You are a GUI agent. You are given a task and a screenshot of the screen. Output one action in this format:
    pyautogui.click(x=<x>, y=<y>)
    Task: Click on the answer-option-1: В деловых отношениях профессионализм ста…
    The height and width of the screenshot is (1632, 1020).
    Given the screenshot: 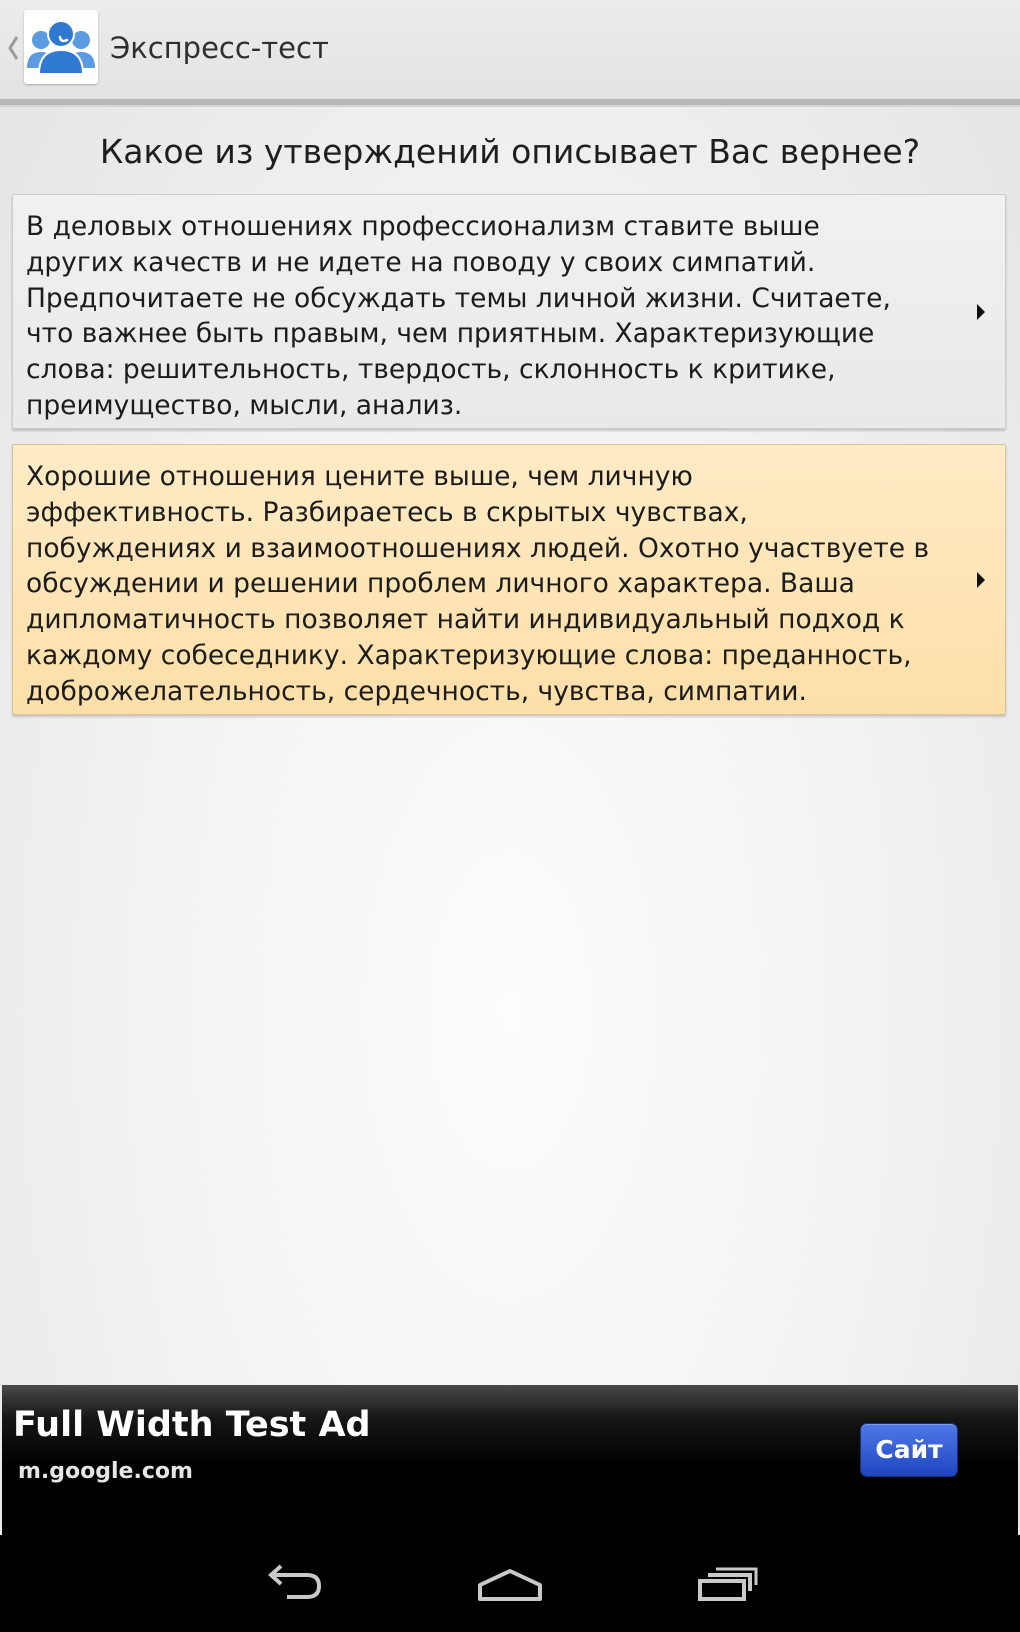 What is the action you would take?
    pyautogui.click(x=509, y=311)
    